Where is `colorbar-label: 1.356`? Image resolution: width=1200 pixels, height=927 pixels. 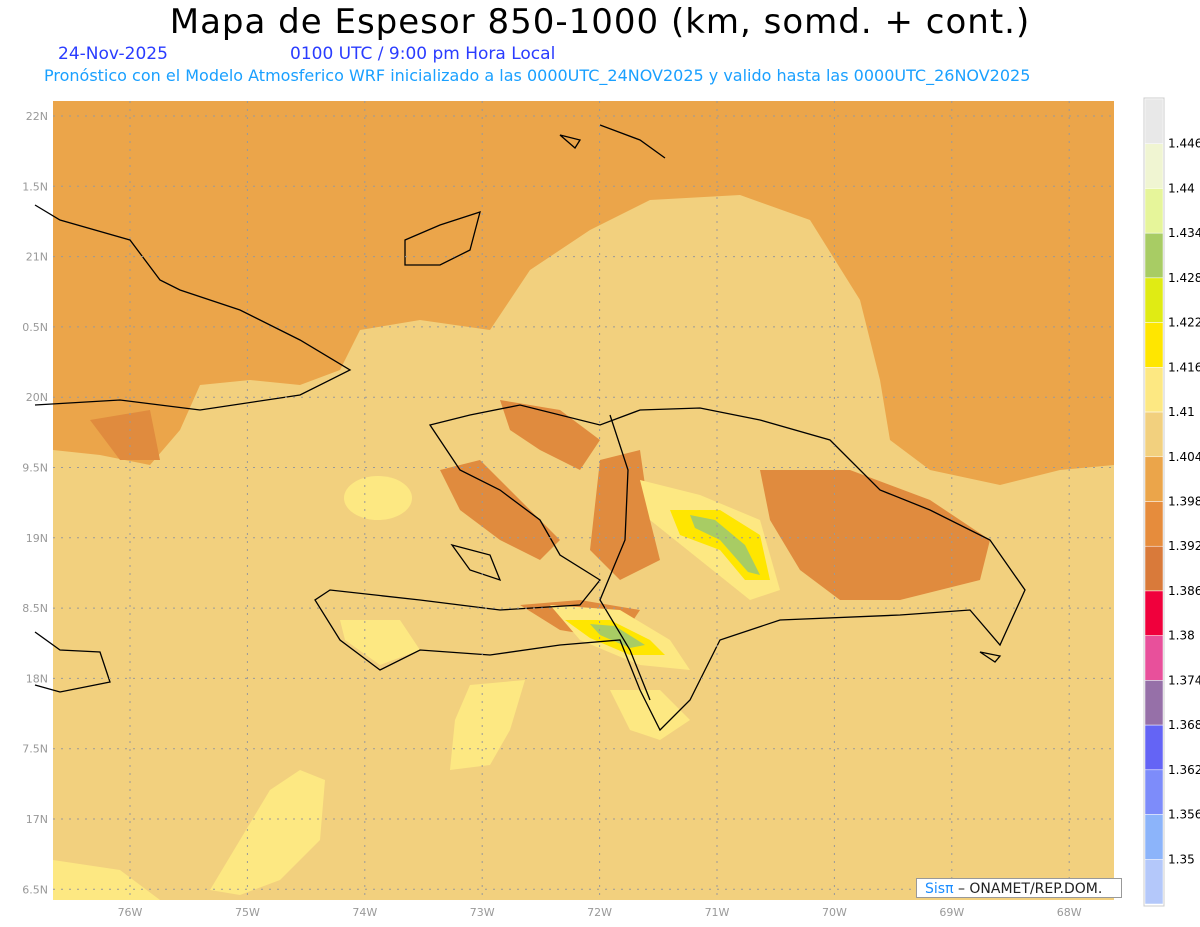
colorbar-label: 1.356 is located at coordinates (1184, 815).